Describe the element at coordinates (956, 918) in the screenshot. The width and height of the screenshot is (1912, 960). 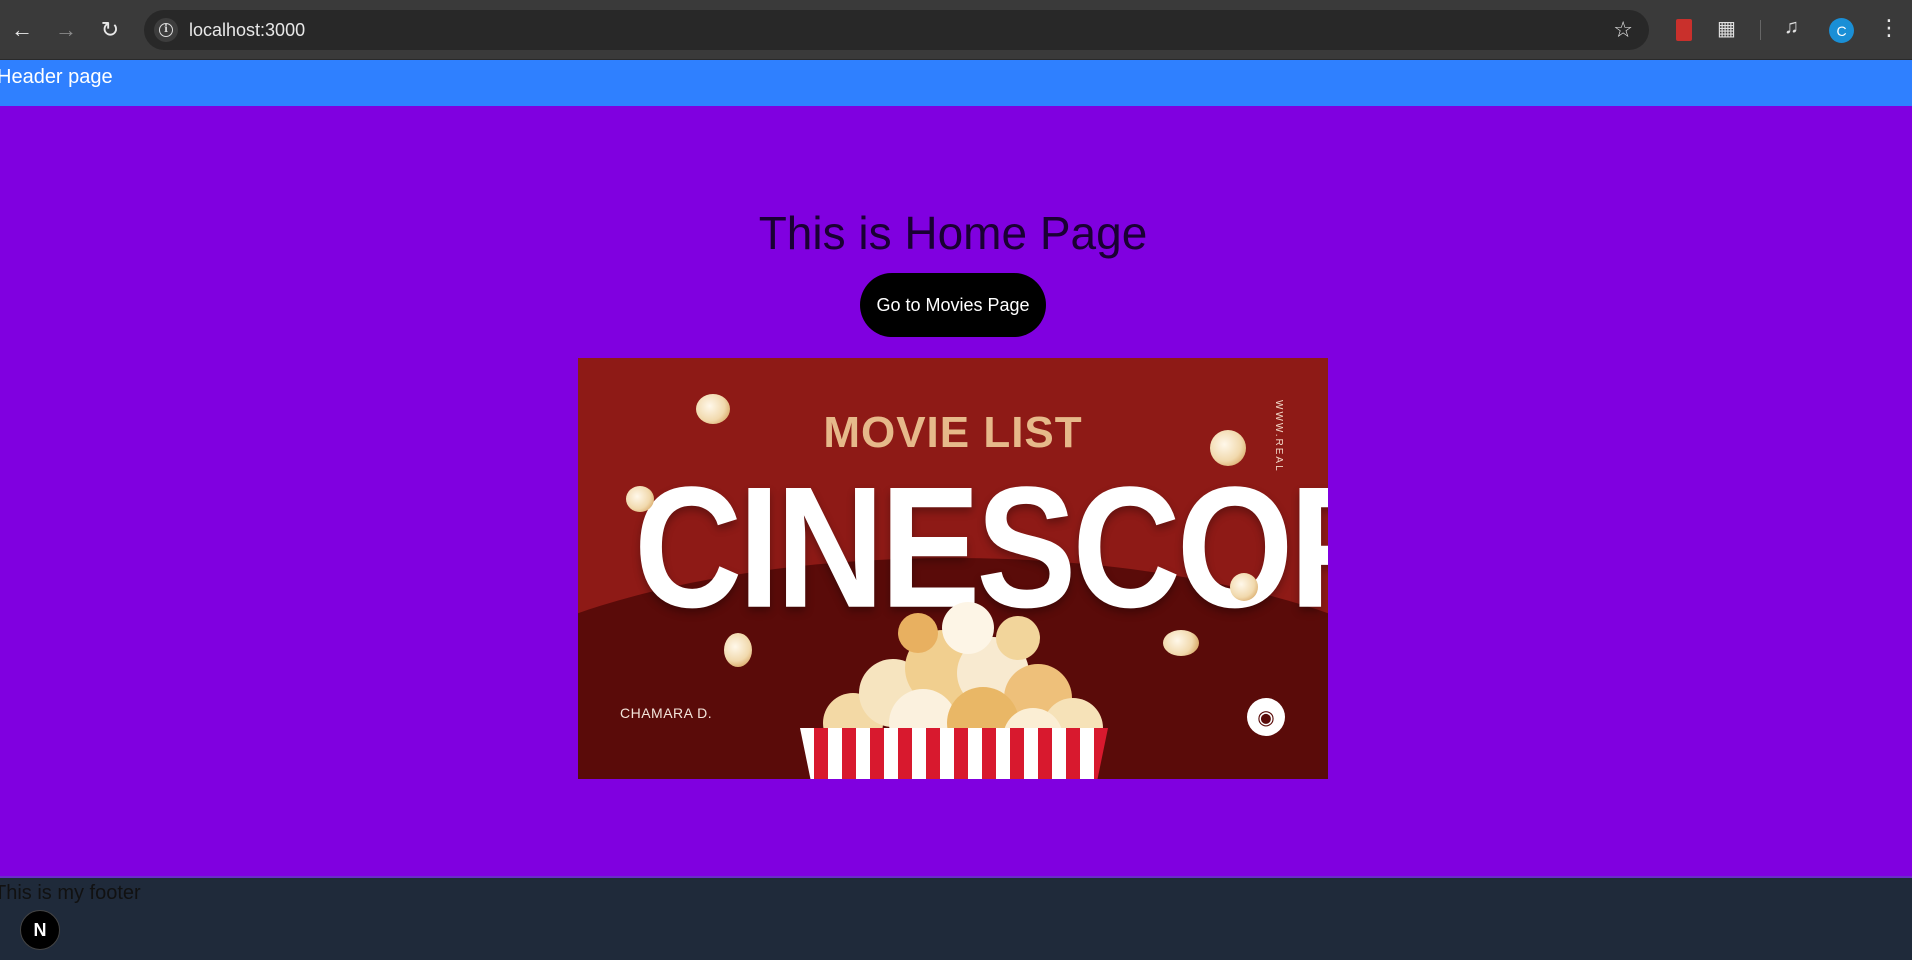
I see `site-footer: This is my footer N` at that location.